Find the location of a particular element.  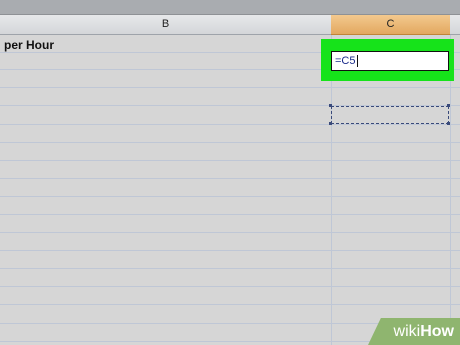

column-header-label: B is located at coordinates (165, 24).